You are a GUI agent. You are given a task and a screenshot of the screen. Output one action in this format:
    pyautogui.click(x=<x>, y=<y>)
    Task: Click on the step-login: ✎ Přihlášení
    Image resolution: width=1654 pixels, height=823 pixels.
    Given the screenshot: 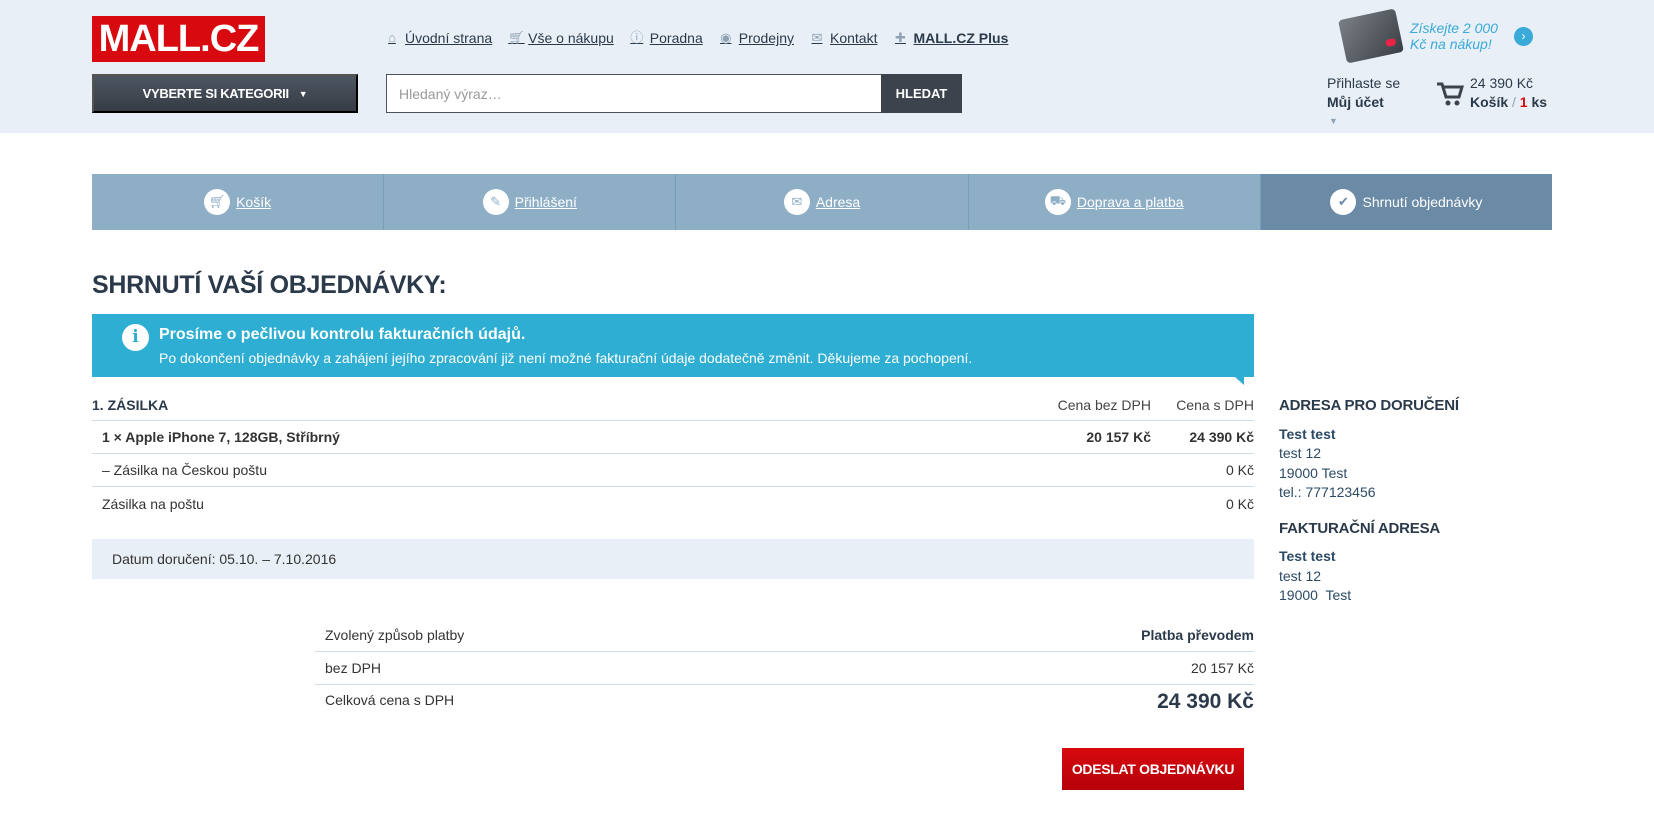 What is the action you would take?
    pyautogui.click(x=530, y=202)
    